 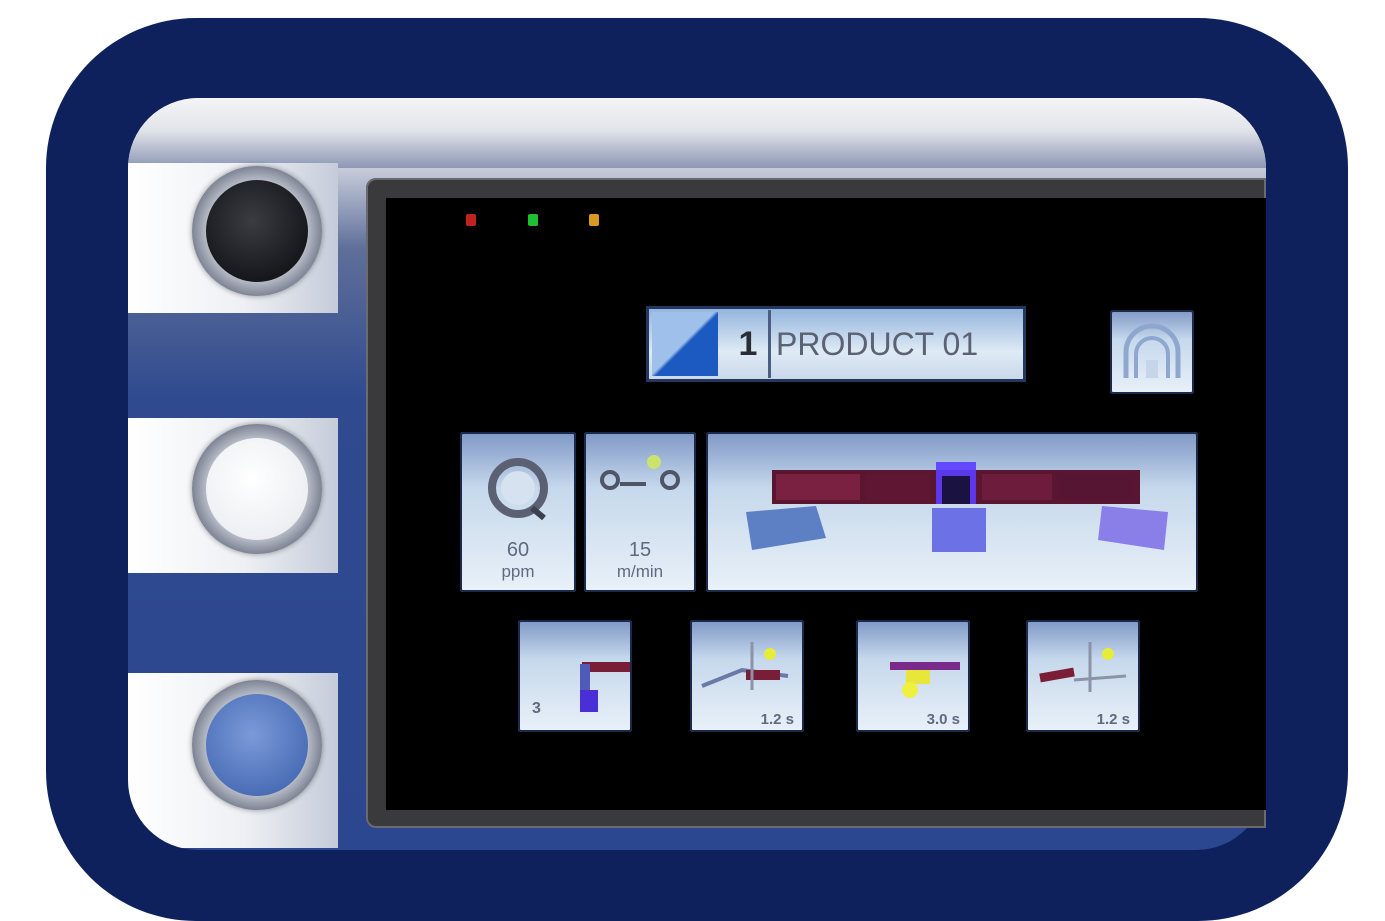 What do you see at coordinates (518, 489) in the screenshot?
I see `rotation-speed-icon` at bounding box center [518, 489].